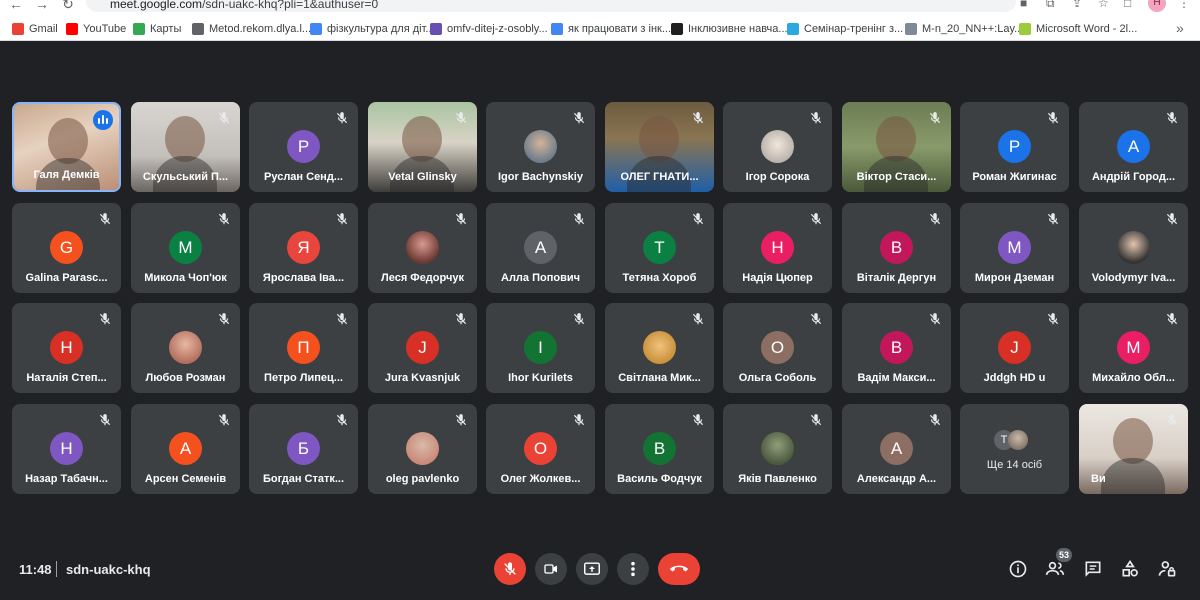 This screenshot has height=600, width=1200. Describe the element at coordinates (679, 569) in the screenshot. I see `leave-call-button` at that location.